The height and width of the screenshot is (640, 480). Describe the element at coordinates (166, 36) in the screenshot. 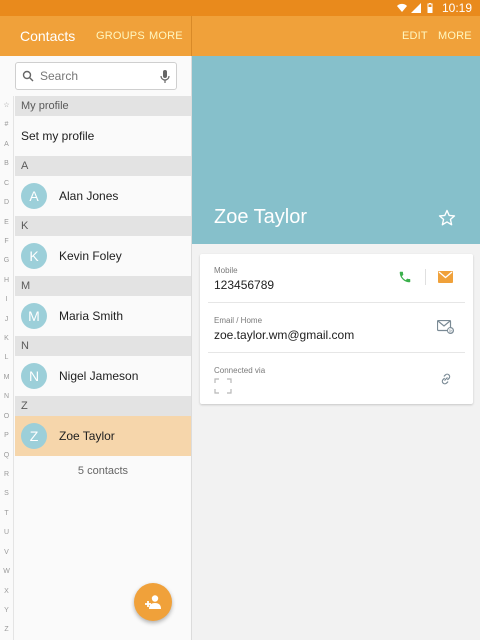

I see `more-button-left: MORE` at that location.